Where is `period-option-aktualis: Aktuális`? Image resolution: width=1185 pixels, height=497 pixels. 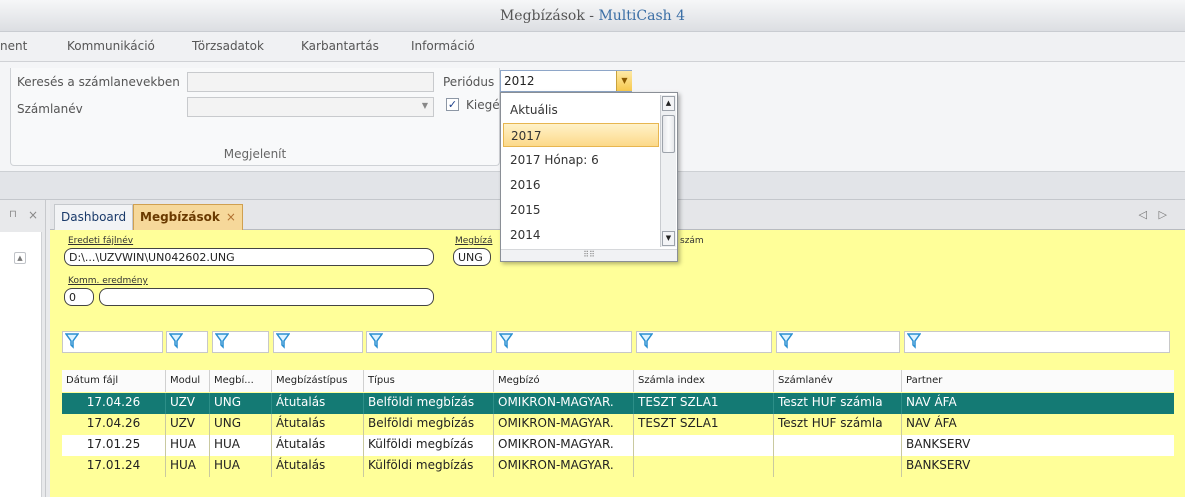
period-option-aktualis: Aktuális is located at coordinates (581, 110).